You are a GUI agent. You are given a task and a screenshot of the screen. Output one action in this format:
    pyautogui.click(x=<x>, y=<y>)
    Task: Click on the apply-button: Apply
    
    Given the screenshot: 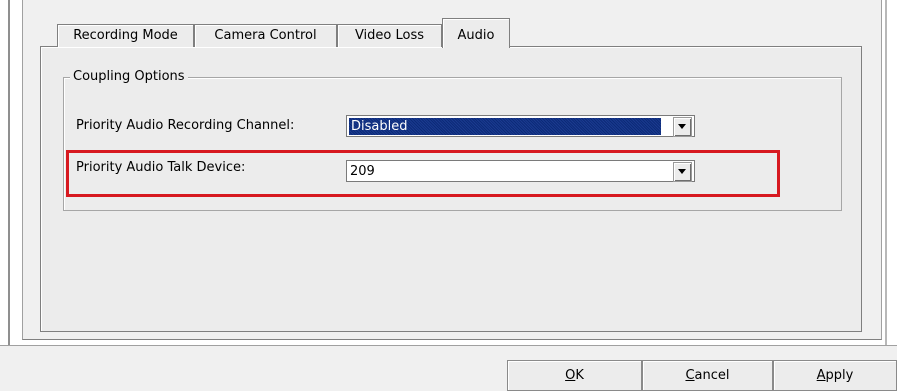 What is the action you would take?
    pyautogui.click(x=835, y=375)
    